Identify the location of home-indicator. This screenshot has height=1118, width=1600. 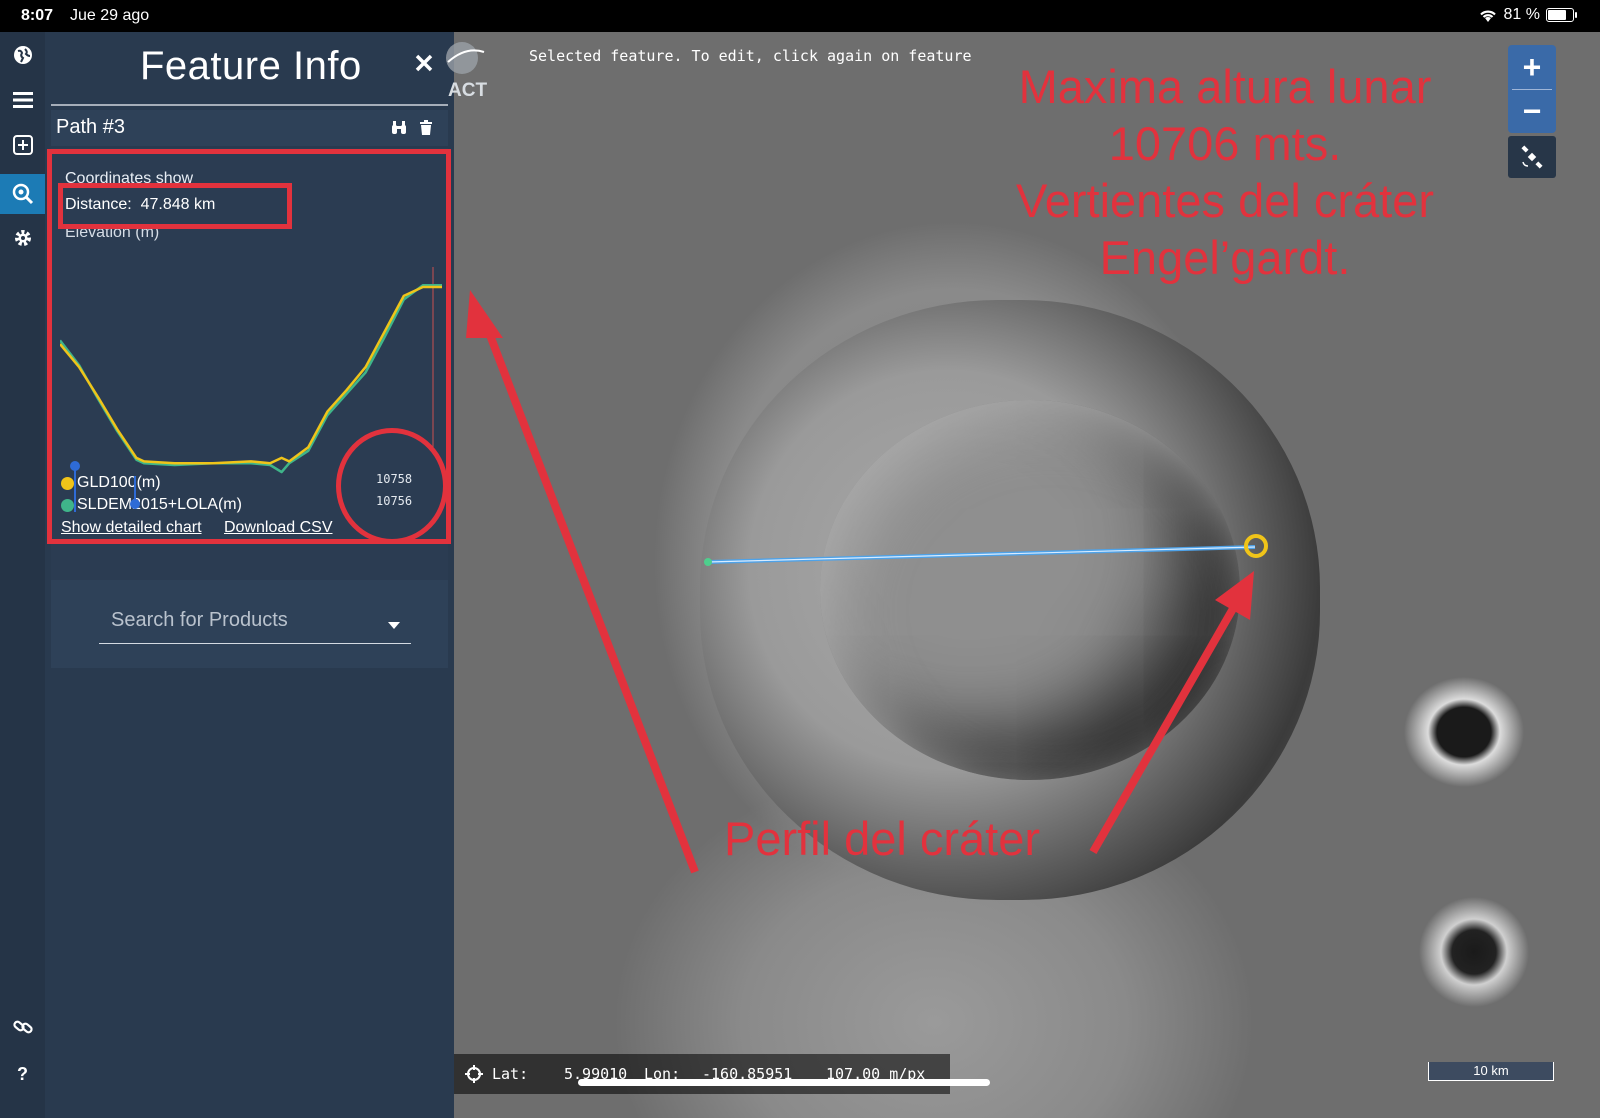
(784, 1082).